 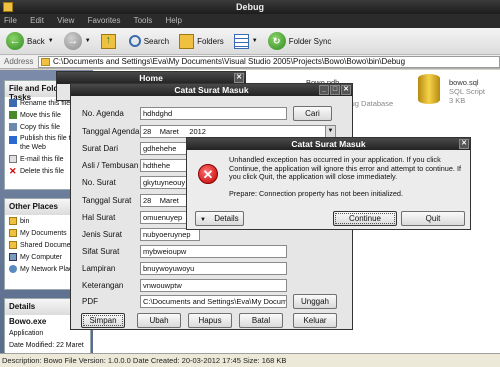 I want to click on sifat-surat-input: mybweioupw, so click(x=213, y=251).